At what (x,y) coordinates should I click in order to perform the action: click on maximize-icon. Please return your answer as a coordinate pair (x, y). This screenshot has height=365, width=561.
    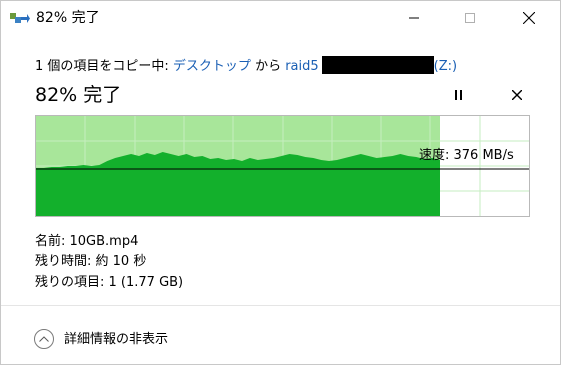
    Looking at the image, I should click on (470, 18).